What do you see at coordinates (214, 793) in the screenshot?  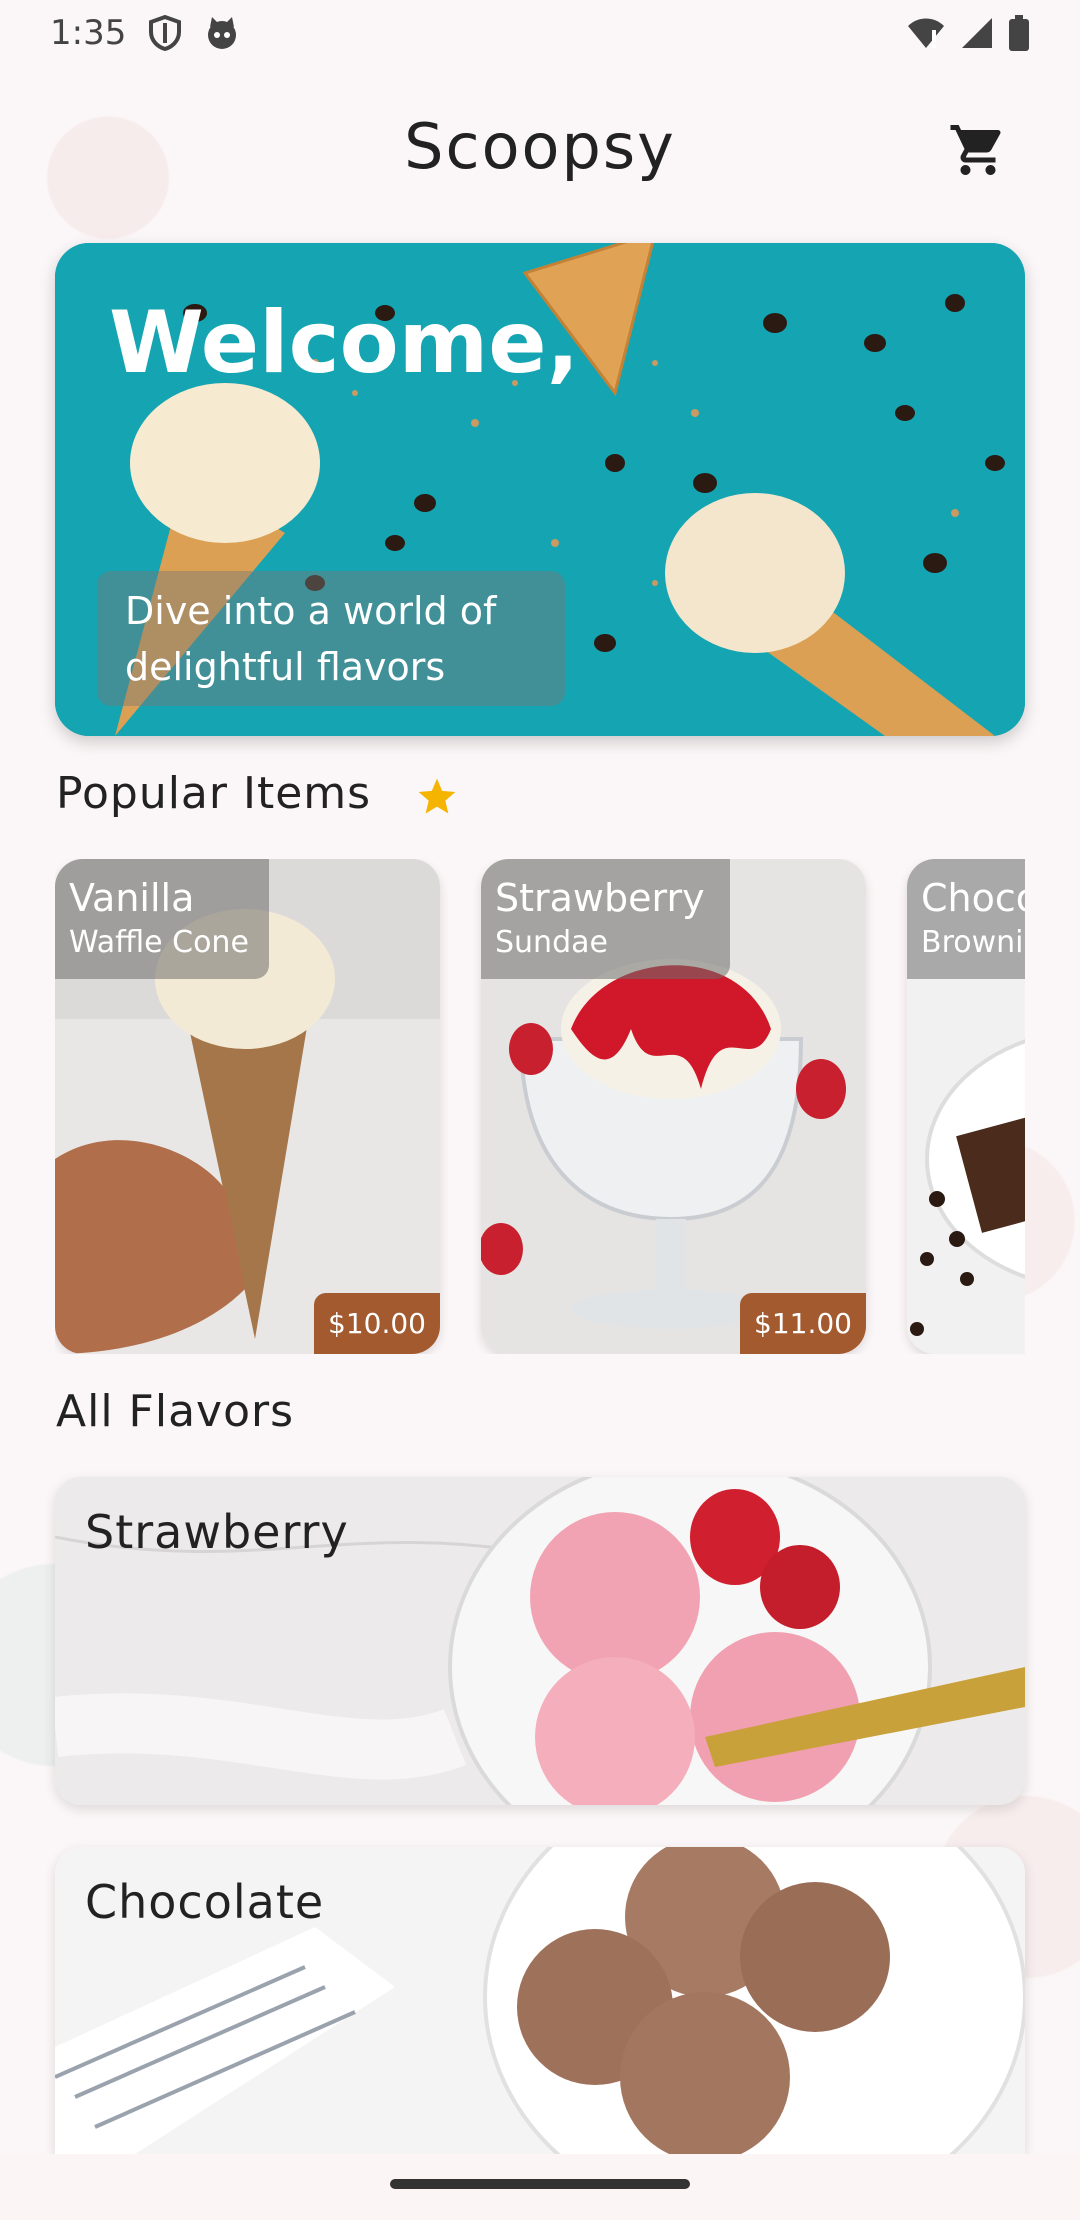 I see `popular-items-heading: Popular Items` at bounding box center [214, 793].